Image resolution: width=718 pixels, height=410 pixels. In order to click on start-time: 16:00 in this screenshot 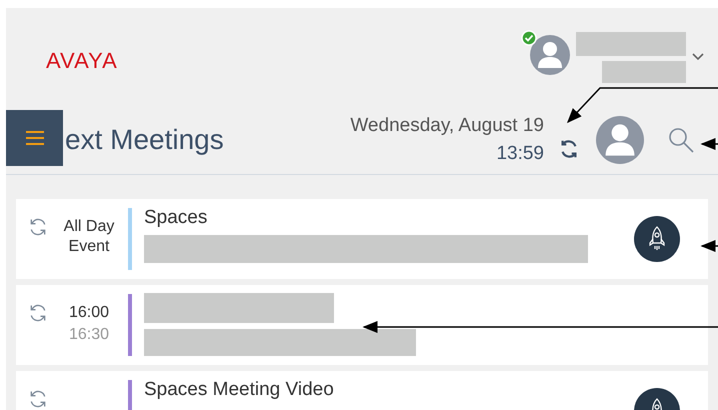, I will do `click(89, 313)`.